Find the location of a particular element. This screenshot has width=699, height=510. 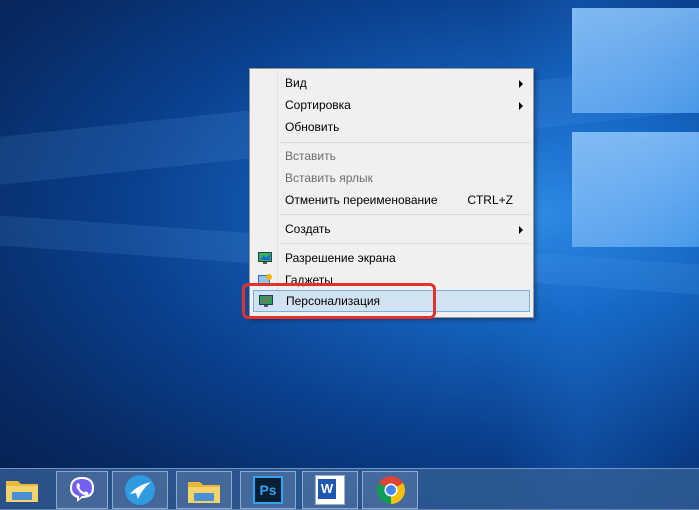

taskbar-app-explorer is located at coordinates (28, 490).